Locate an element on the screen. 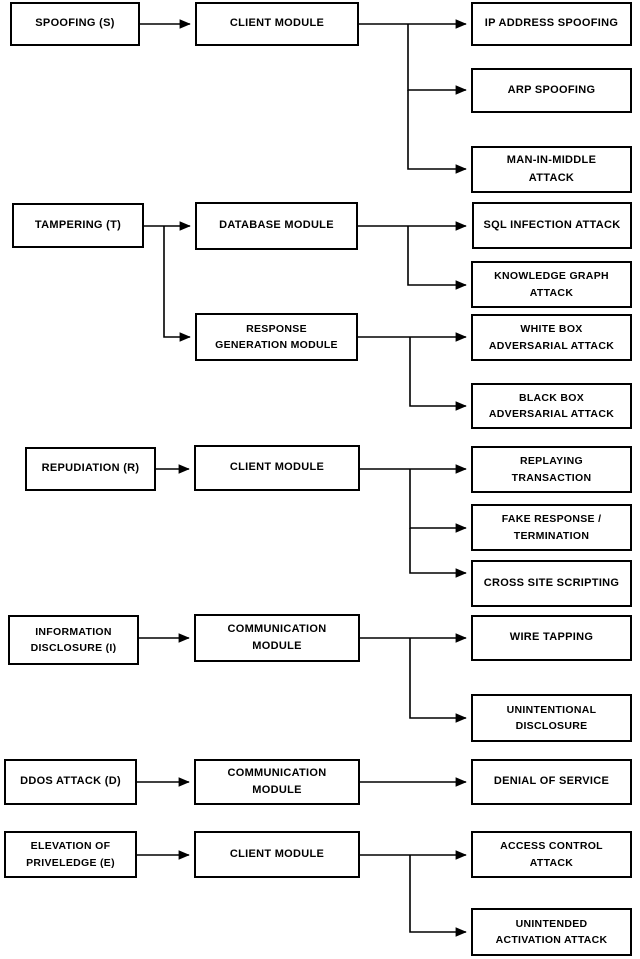 This screenshot has width=640, height=959. node-label: MAN-IN-MIDDLE ATTACK is located at coordinates (551, 169).